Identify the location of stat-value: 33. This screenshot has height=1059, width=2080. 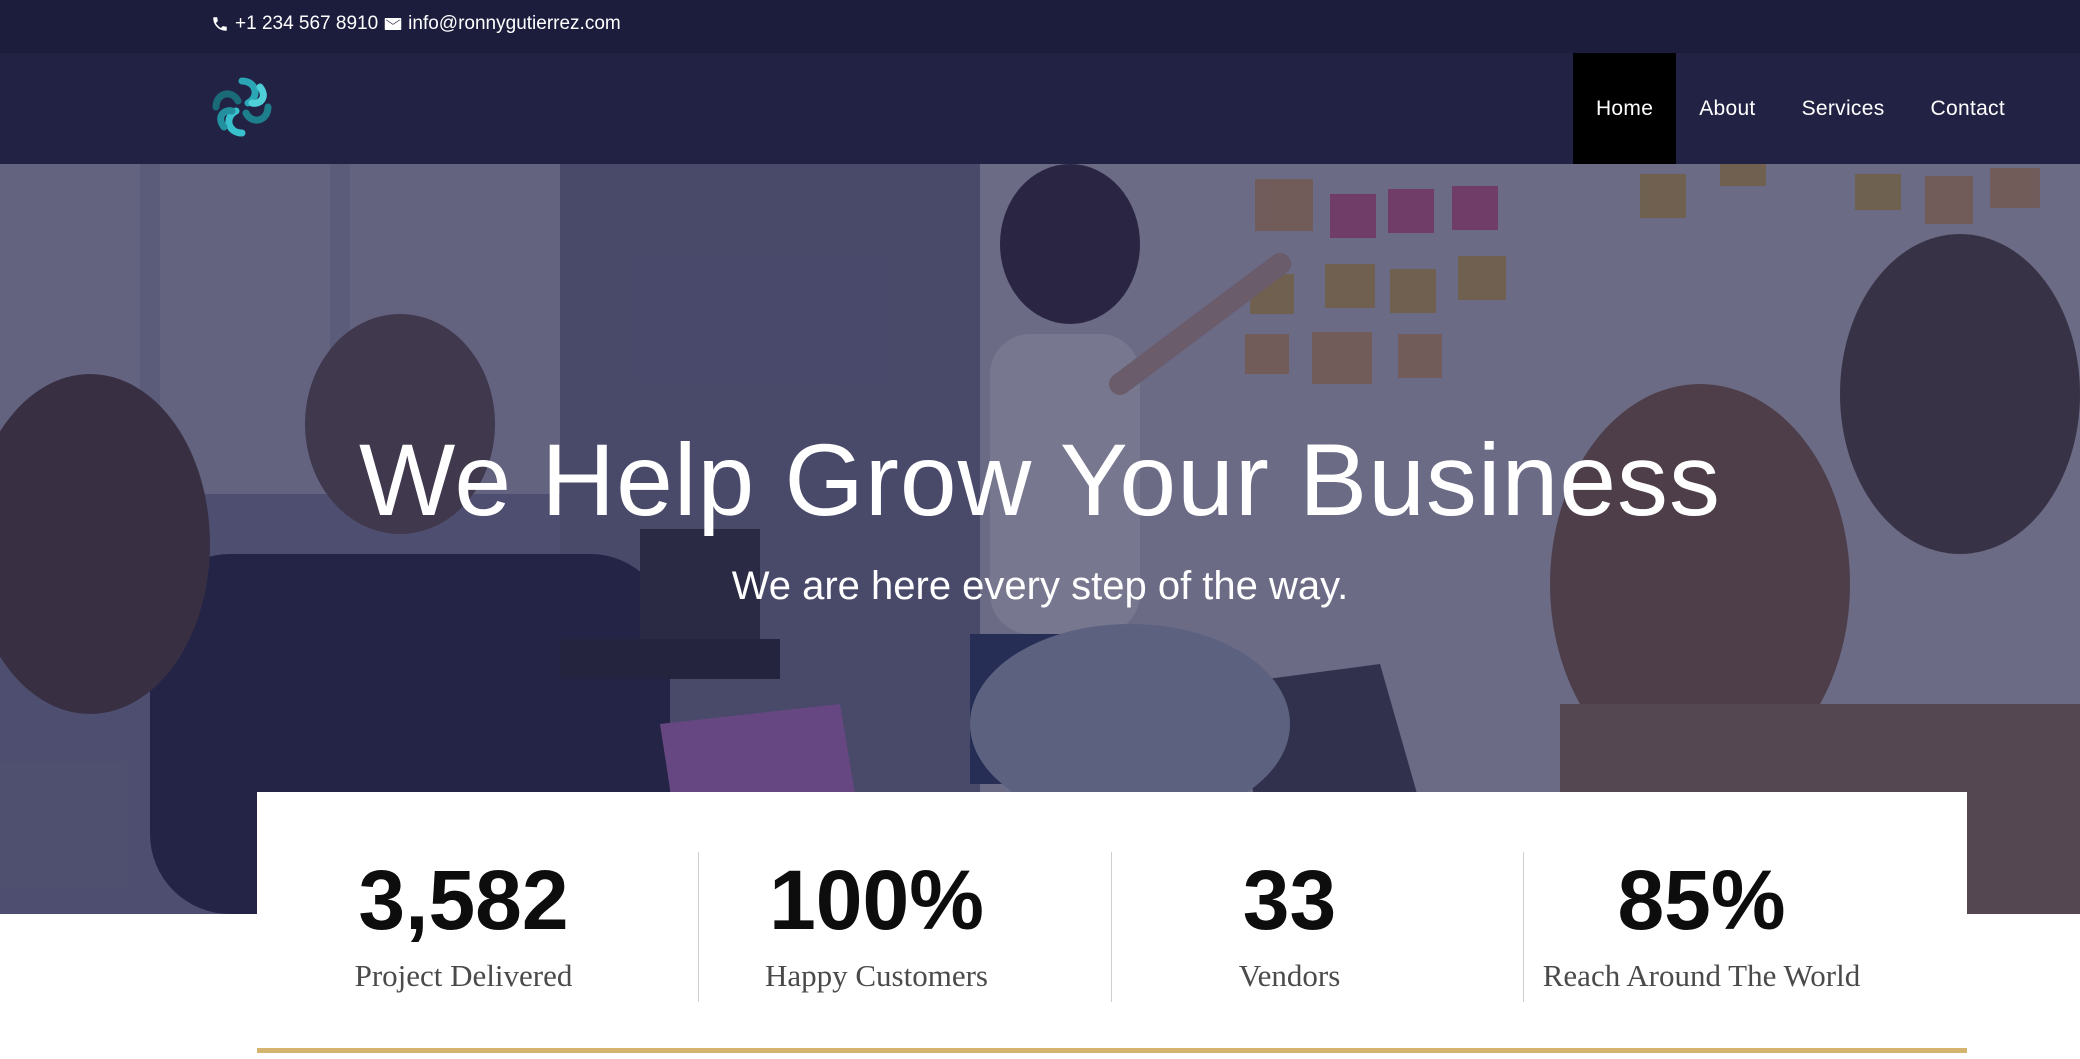
(1289, 900).